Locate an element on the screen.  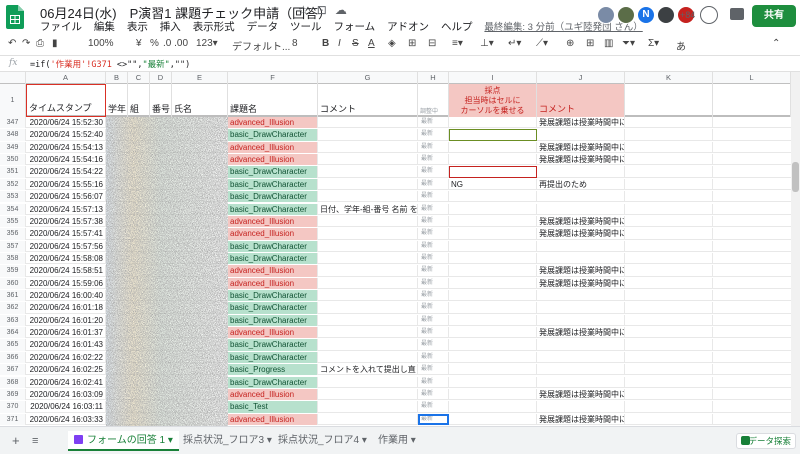
comment-cell: 日付、学年-組-番号 名前 を記 is located at coordinates (368, 209).